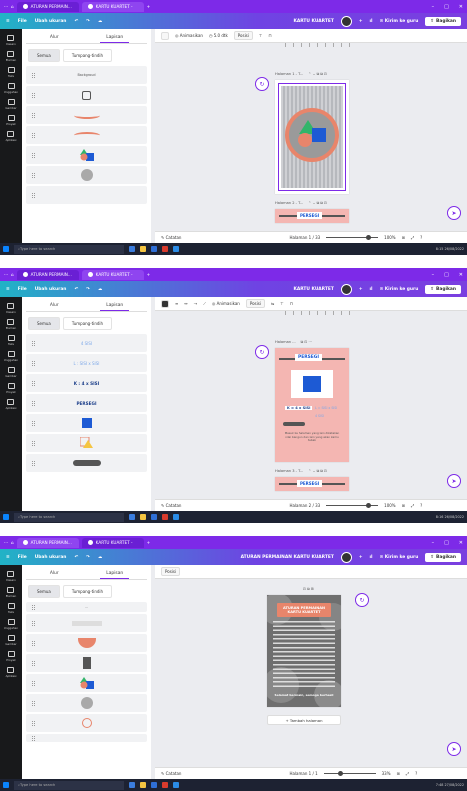 The height and width of the screenshot is (791, 467). I want to click on share-button: ⇪ Bagikan, so click(443, 21).